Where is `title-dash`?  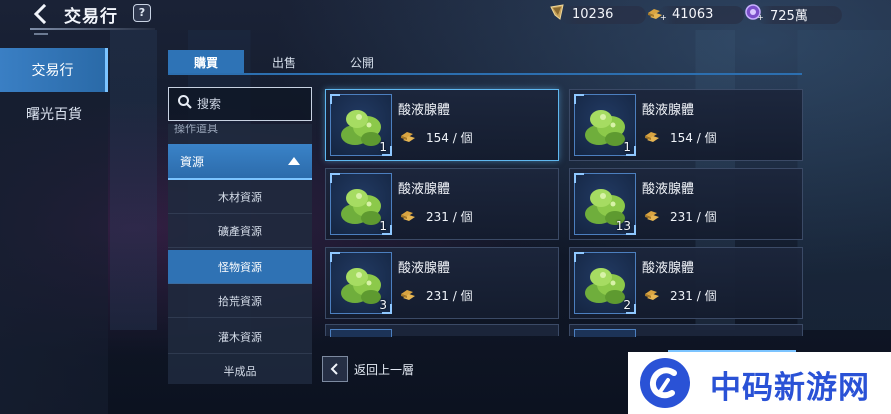
title-dash is located at coordinates (41, 34).